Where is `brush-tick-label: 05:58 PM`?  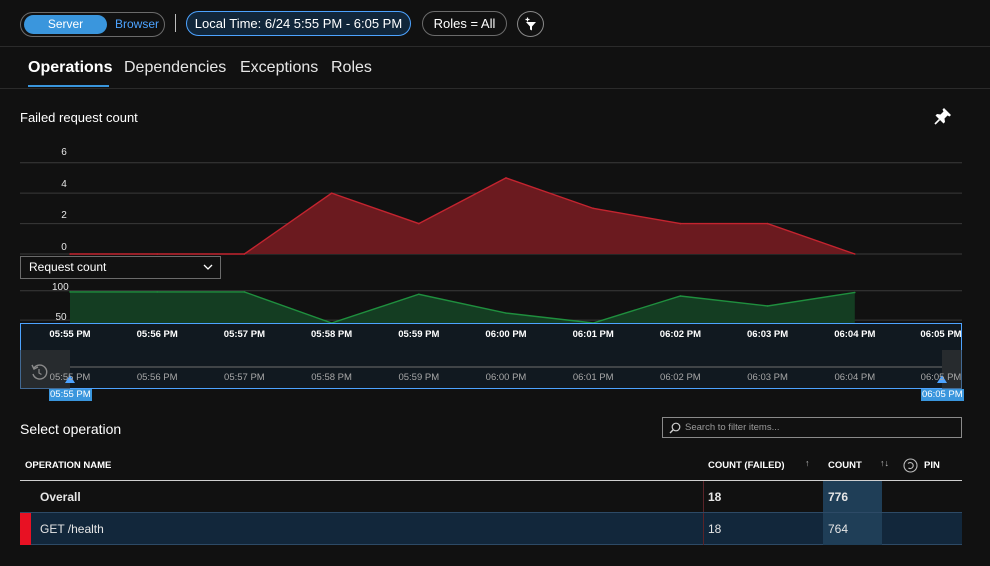
brush-tick-label: 05:58 PM is located at coordinates (331, 377).